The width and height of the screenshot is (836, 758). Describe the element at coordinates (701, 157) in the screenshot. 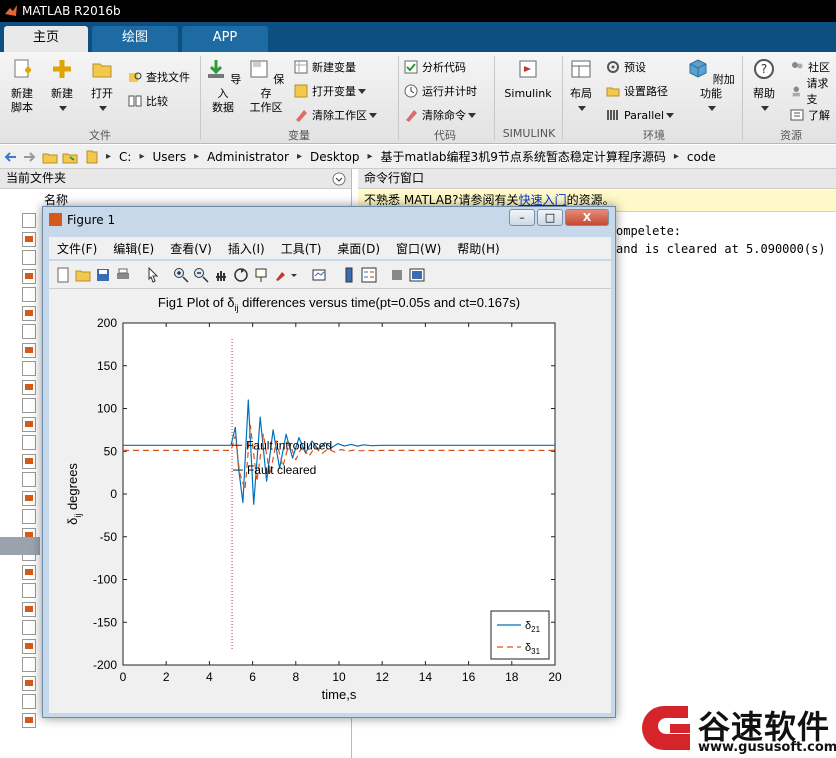

I see `breadcrumb-item: code` at that location.